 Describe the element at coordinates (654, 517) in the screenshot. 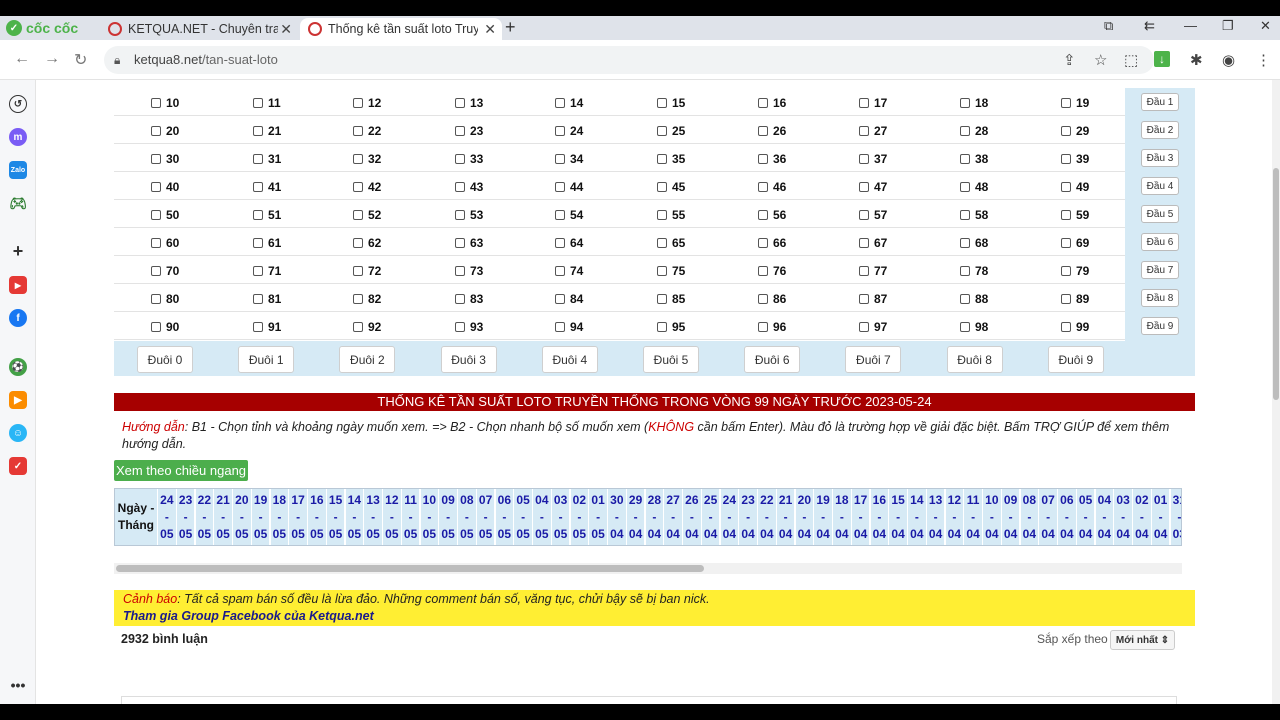

I see `date-column: 28 - 04` at that location.